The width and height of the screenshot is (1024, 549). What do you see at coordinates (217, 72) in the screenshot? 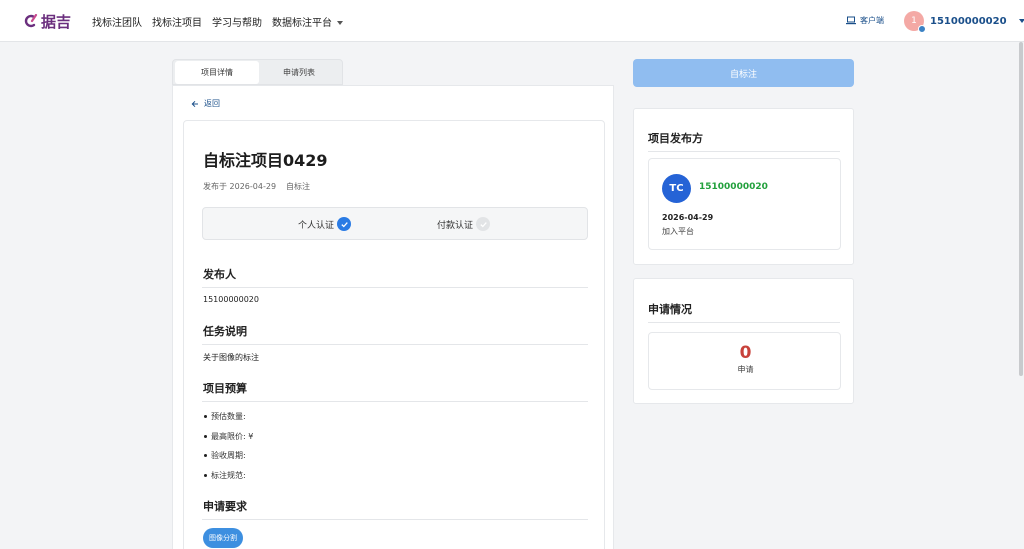
I see `tab-project-details: 项目详情` at bounding box center [217, 72].